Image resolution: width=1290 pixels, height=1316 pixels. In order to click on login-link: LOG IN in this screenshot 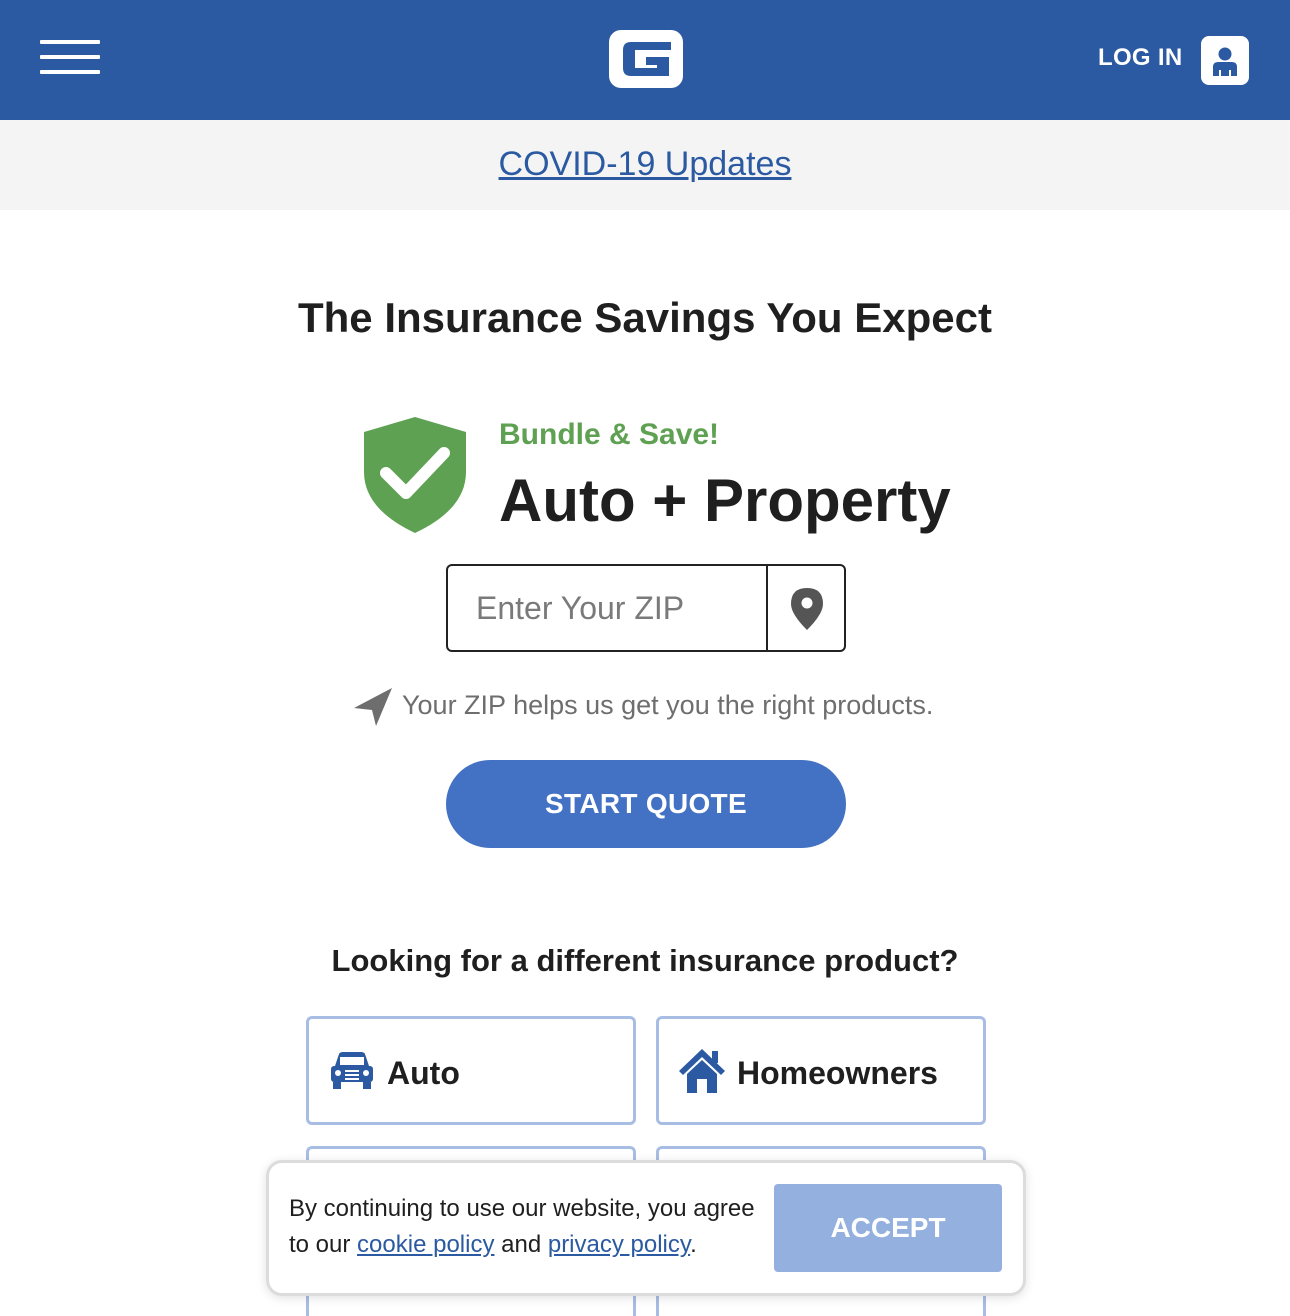, I will do `click(1140, 58)`.